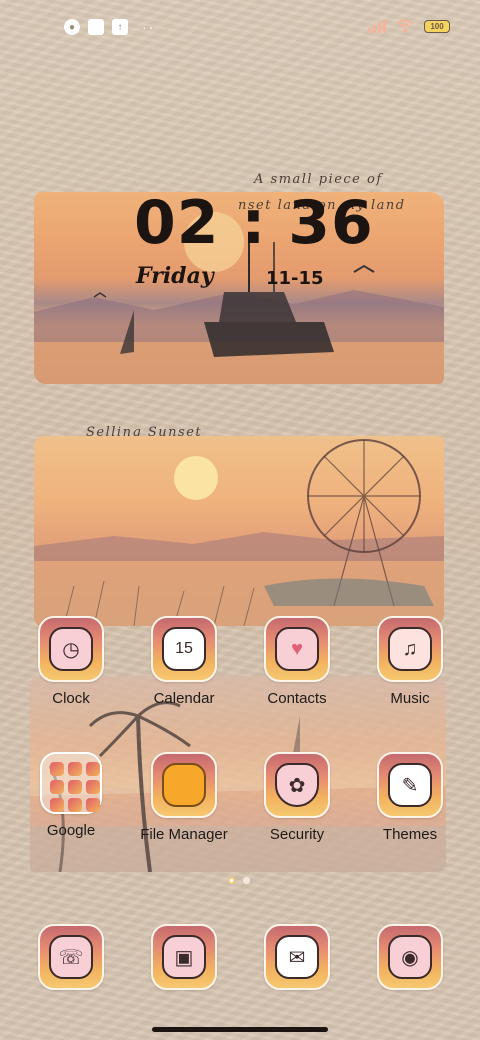 The width and height of the screenshot is (480, 1040). I want to click on clock-date: 11-15, so click(295, 278).